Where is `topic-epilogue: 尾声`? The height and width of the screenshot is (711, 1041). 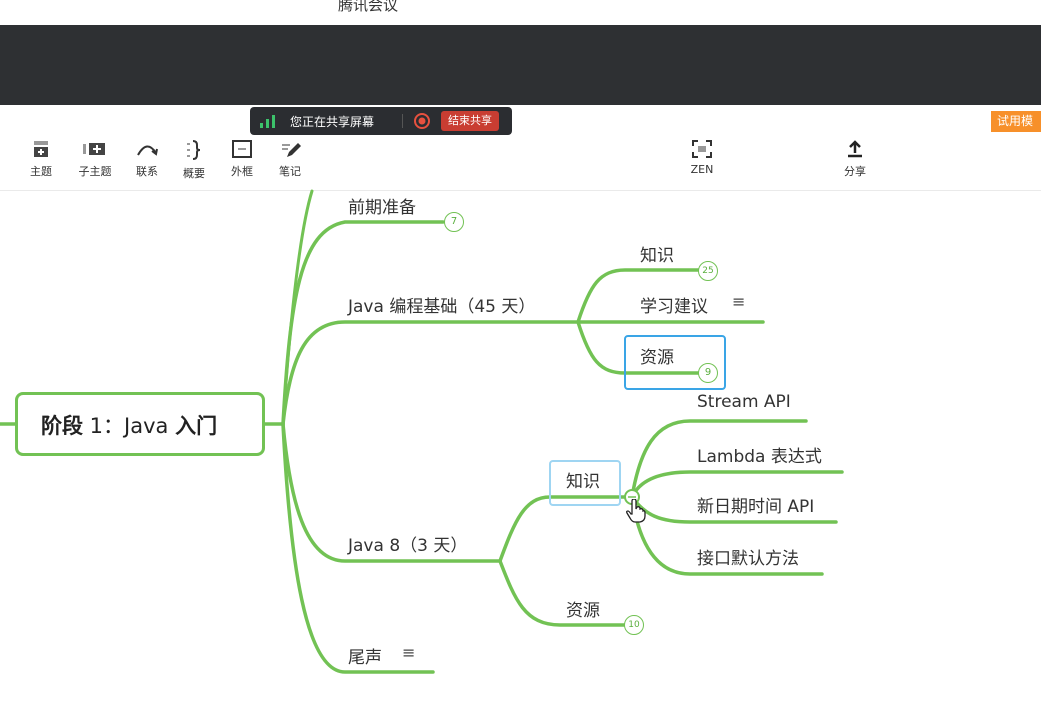 topic-epilogue: 尾声 is located at coordinates (365, 655).